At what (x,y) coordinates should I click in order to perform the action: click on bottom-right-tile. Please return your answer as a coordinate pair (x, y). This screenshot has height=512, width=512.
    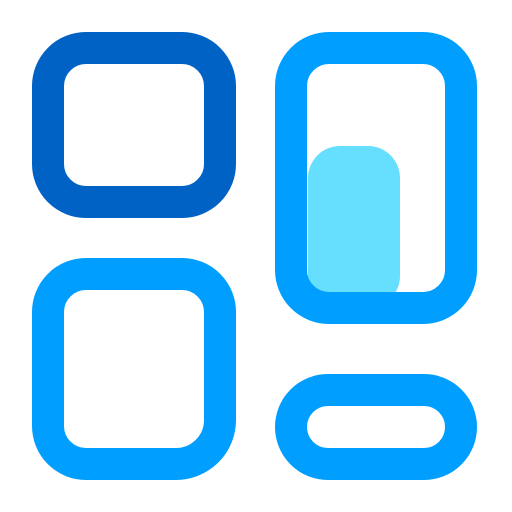
    Looking at the image, I should click on (376, 427).